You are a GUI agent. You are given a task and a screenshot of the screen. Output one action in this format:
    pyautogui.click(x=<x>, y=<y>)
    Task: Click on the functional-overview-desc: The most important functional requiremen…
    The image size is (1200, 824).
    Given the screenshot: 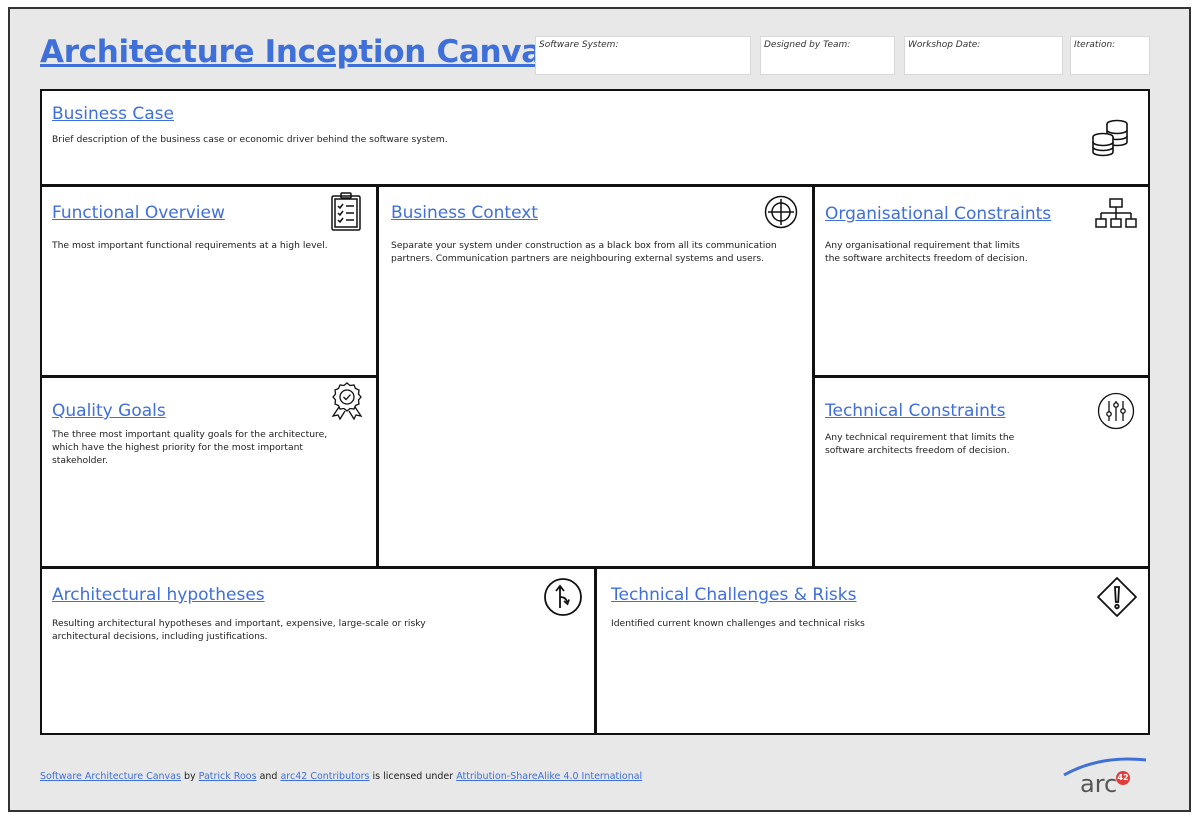 What is the action you would take?
    pyautogui.click(x=190, y=245)
    